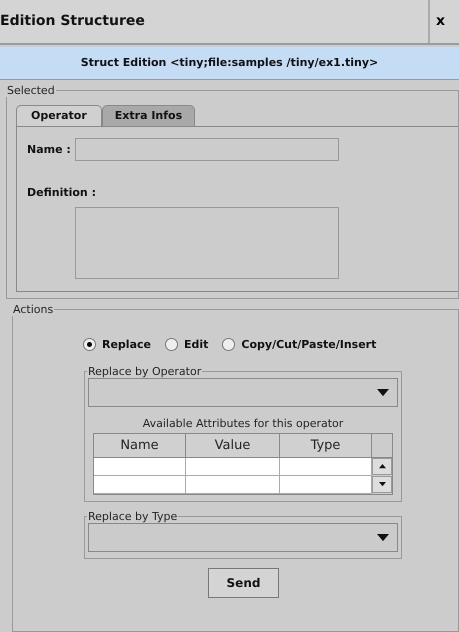 This screenshot has width=459, height=632. What do you see at coordinates (229, 63) in the screenshot?
I see `header-banner: Struct Edition <tiny;file:samples /tiny/ex1.tiny>` at bounding box center [229, 63].